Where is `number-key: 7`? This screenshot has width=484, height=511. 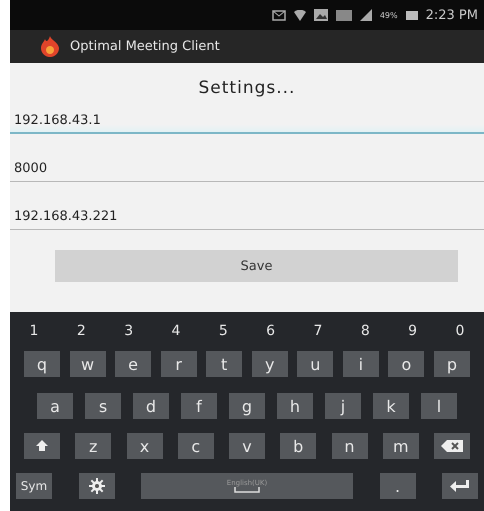 number-key: 7 is located at coordinates (318, 331).